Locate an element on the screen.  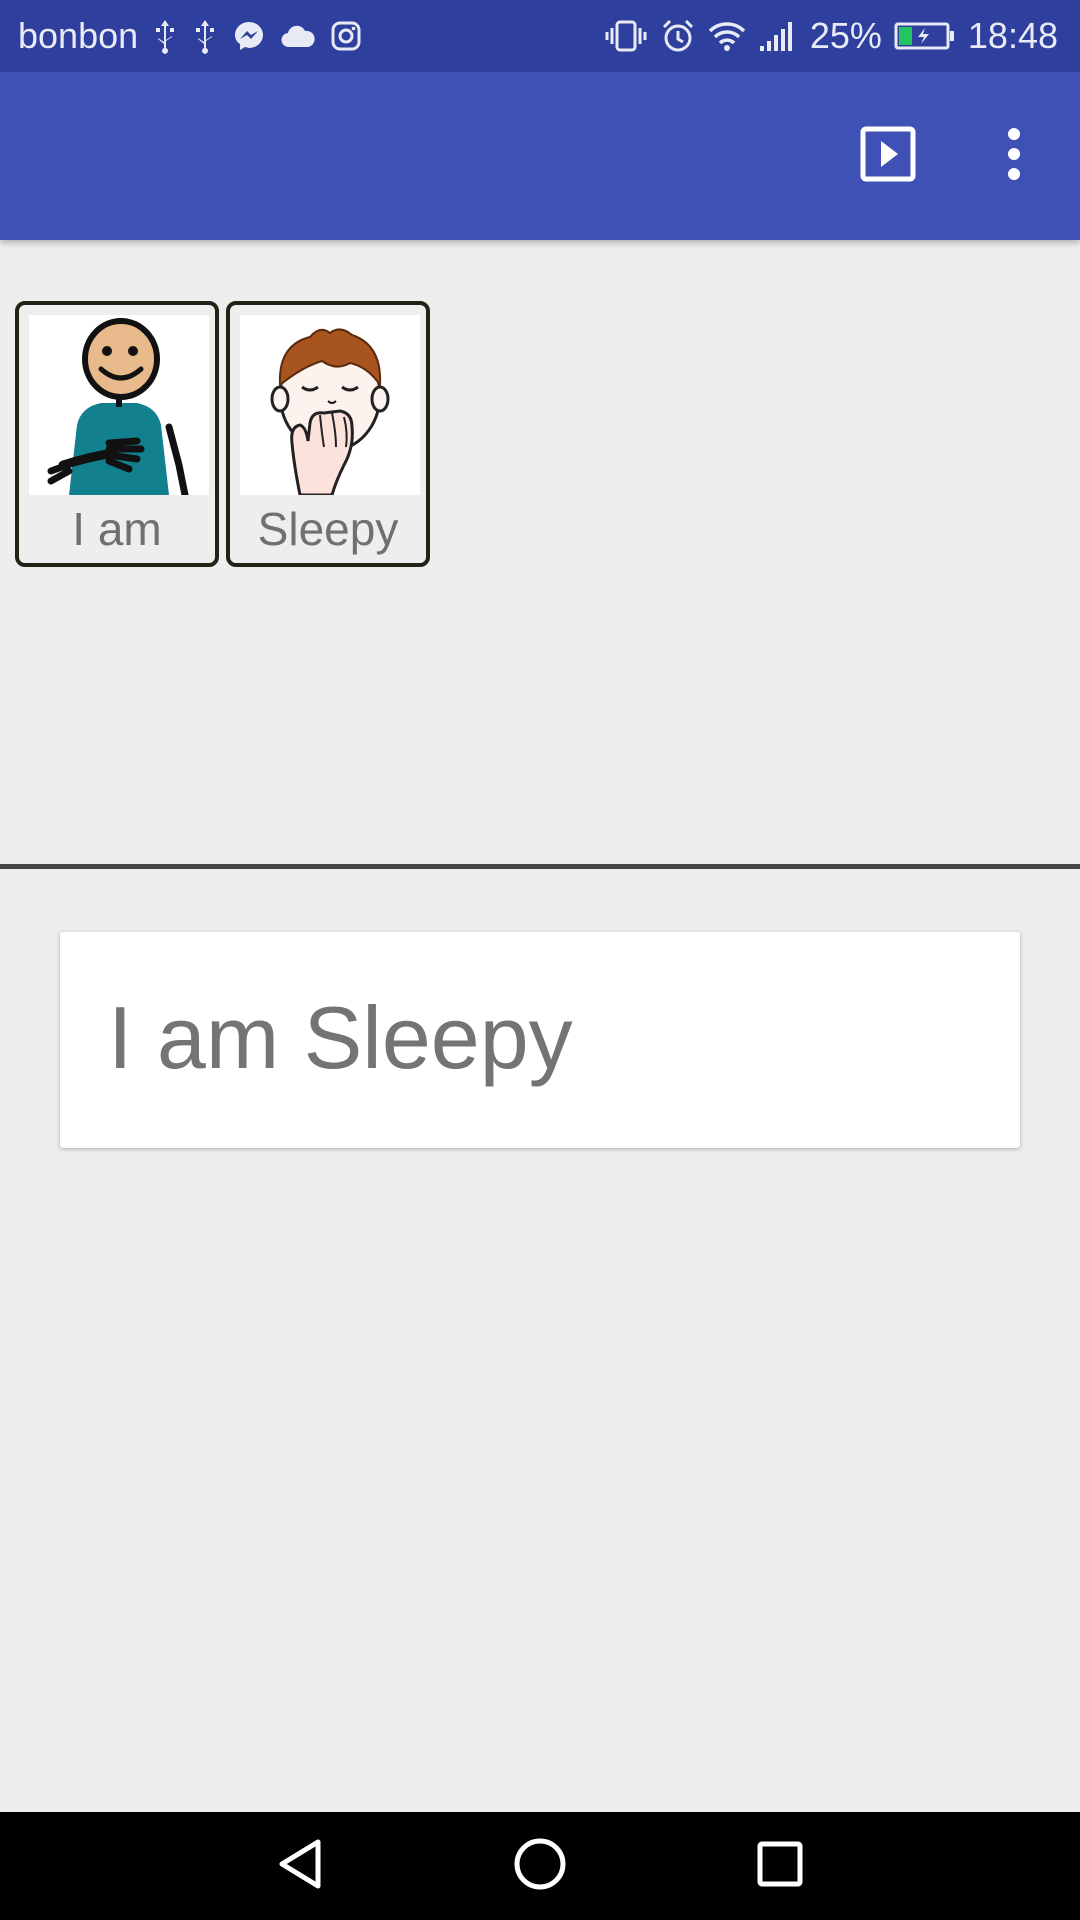
status-bar: bonbon 25% 18:48 is located at coordinates (540, 36).